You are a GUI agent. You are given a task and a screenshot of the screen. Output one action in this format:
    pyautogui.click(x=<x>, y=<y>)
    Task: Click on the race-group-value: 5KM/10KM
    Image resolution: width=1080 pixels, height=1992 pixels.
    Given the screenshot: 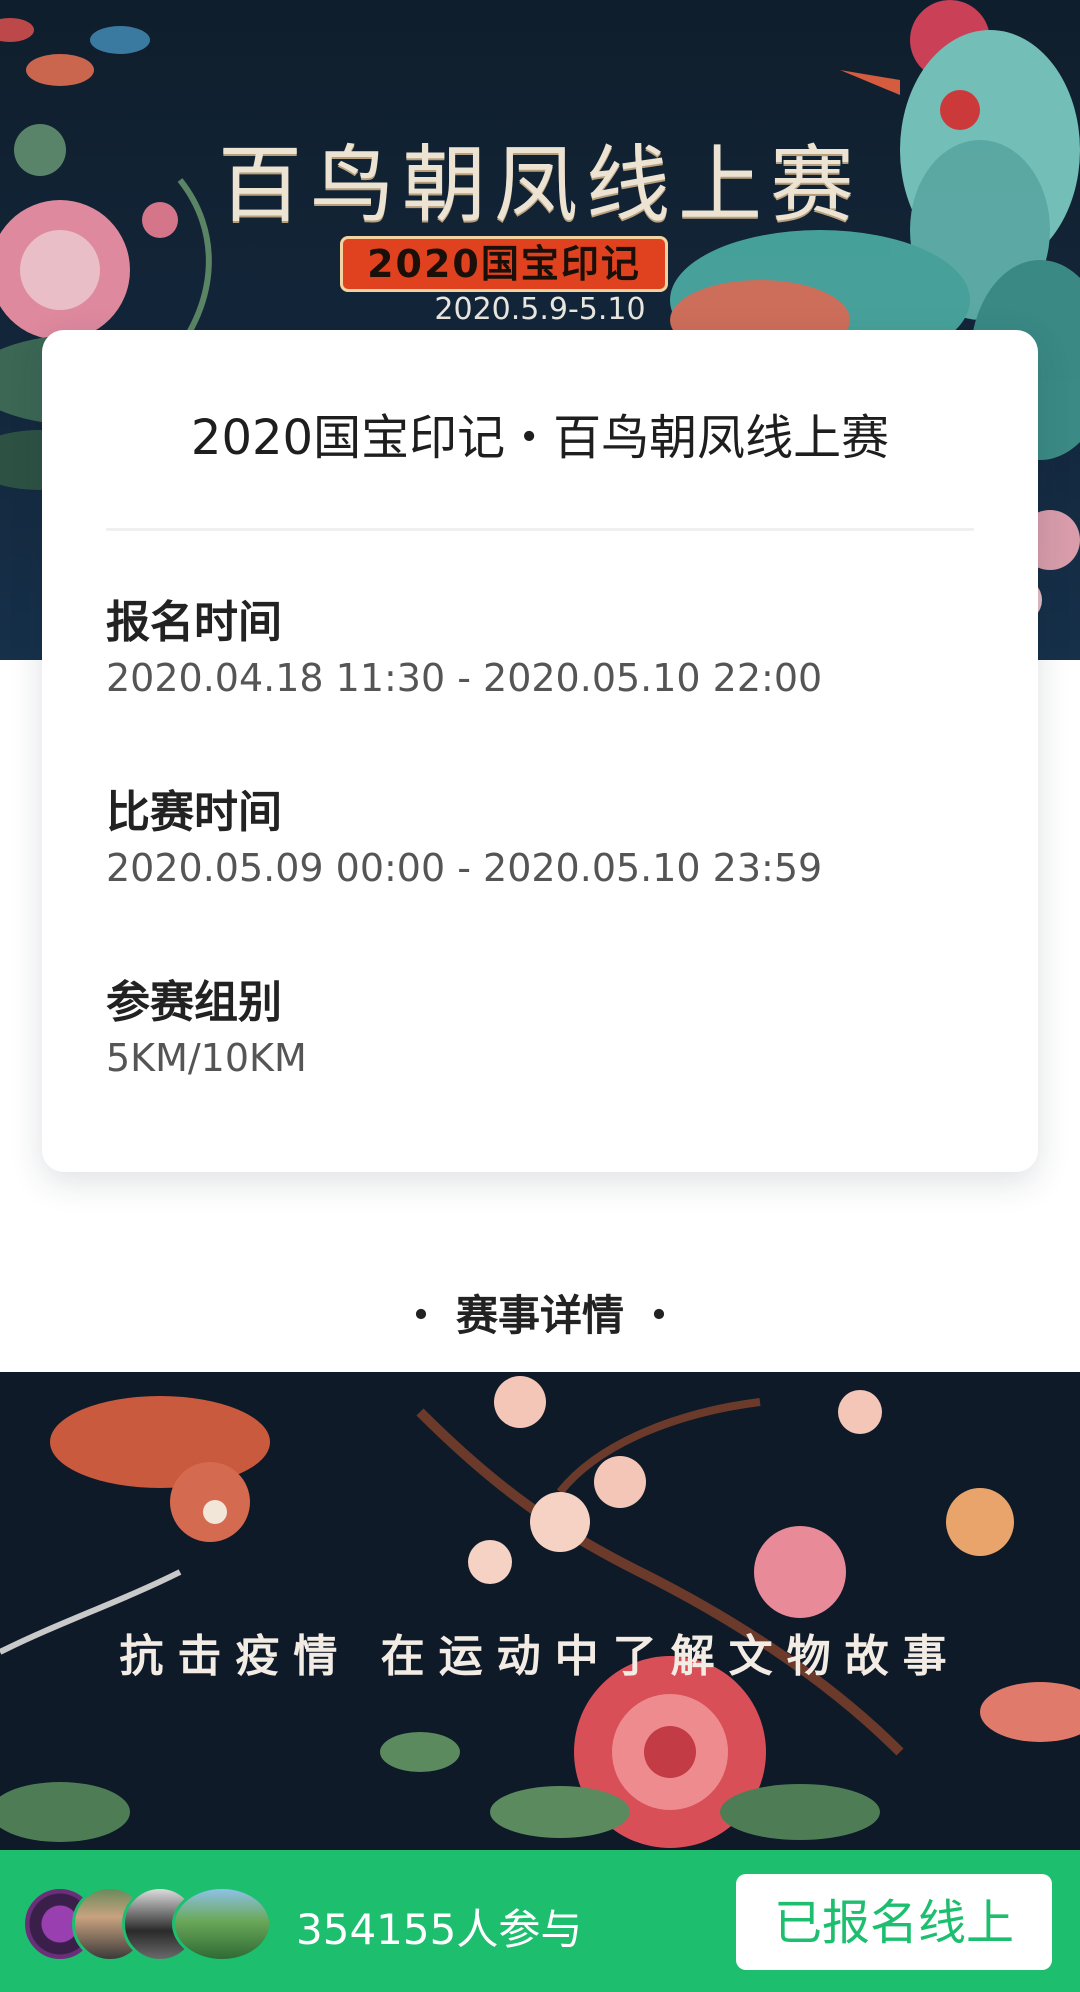 What is the action you would take?
    pyautogui.click(x=206, y=1058)
    